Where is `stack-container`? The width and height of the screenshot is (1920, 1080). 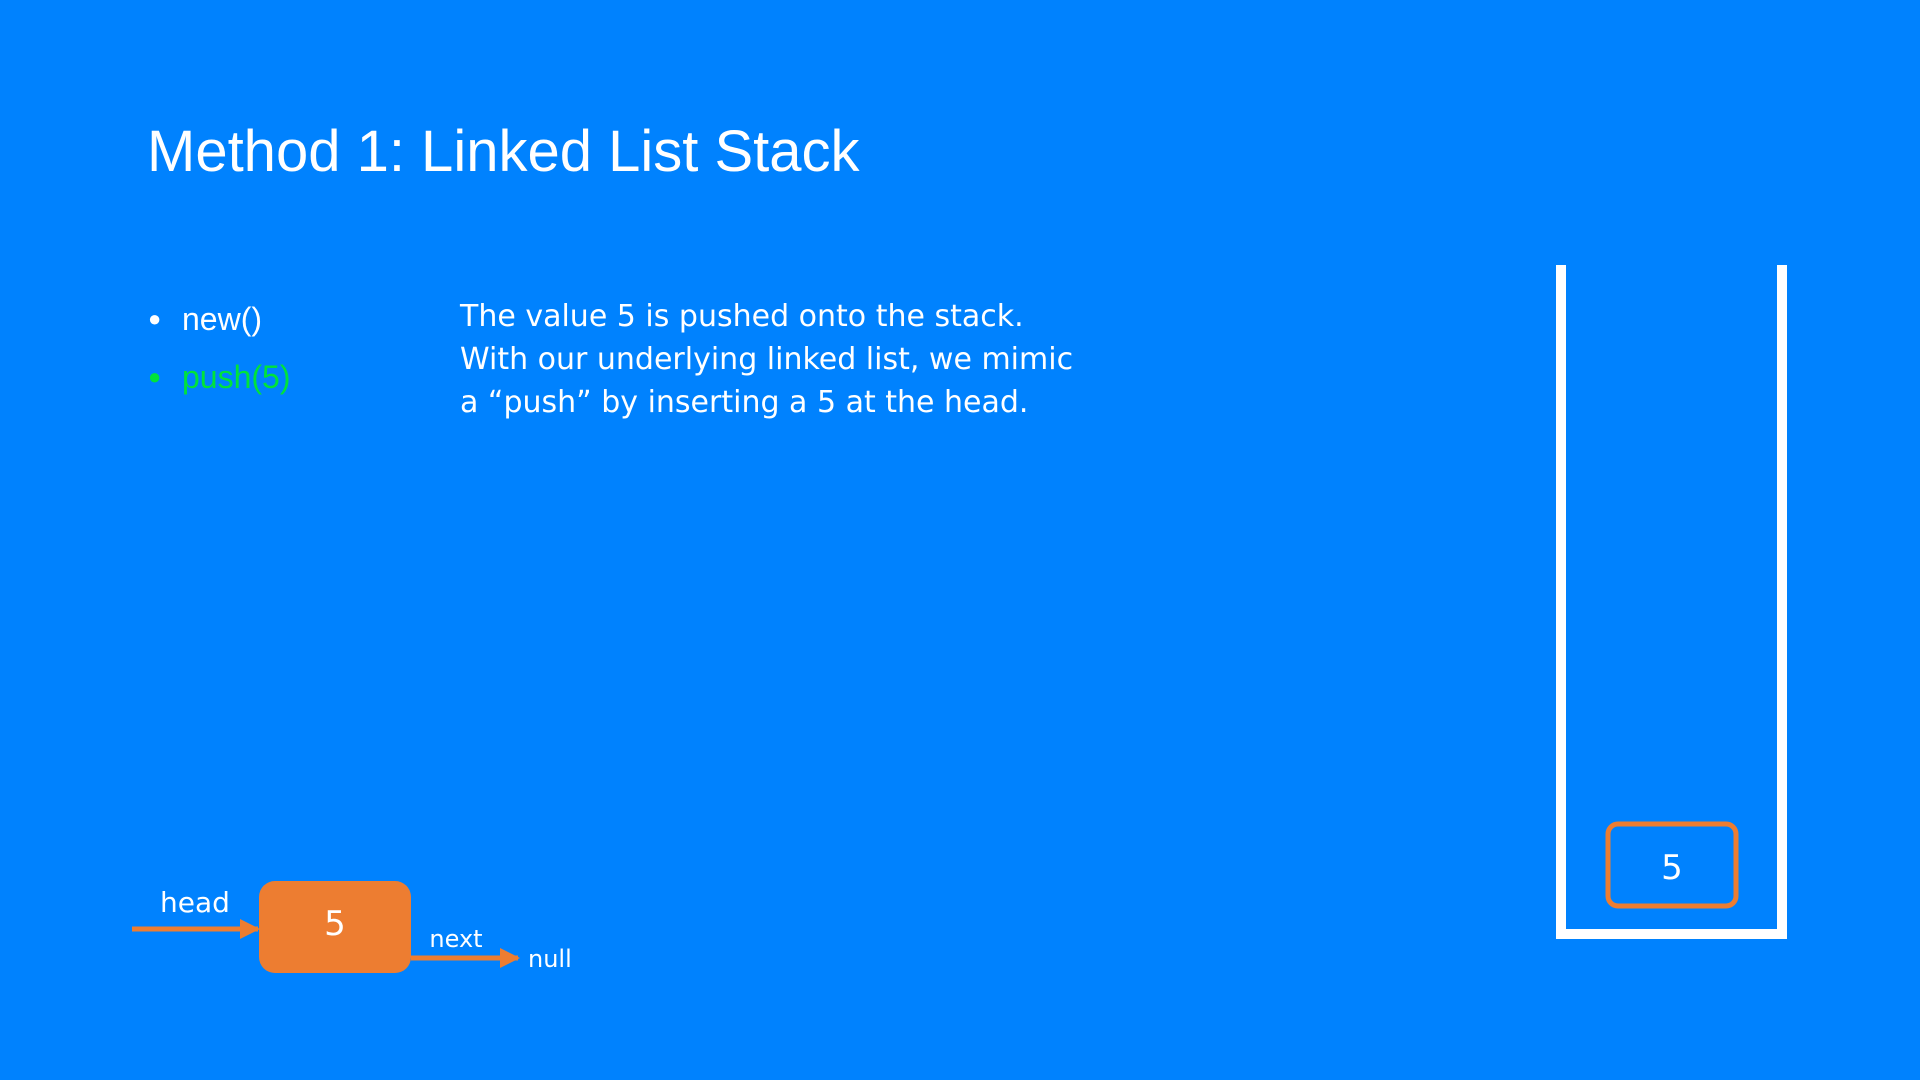
stack-container is located at coordinates (1671, 602).